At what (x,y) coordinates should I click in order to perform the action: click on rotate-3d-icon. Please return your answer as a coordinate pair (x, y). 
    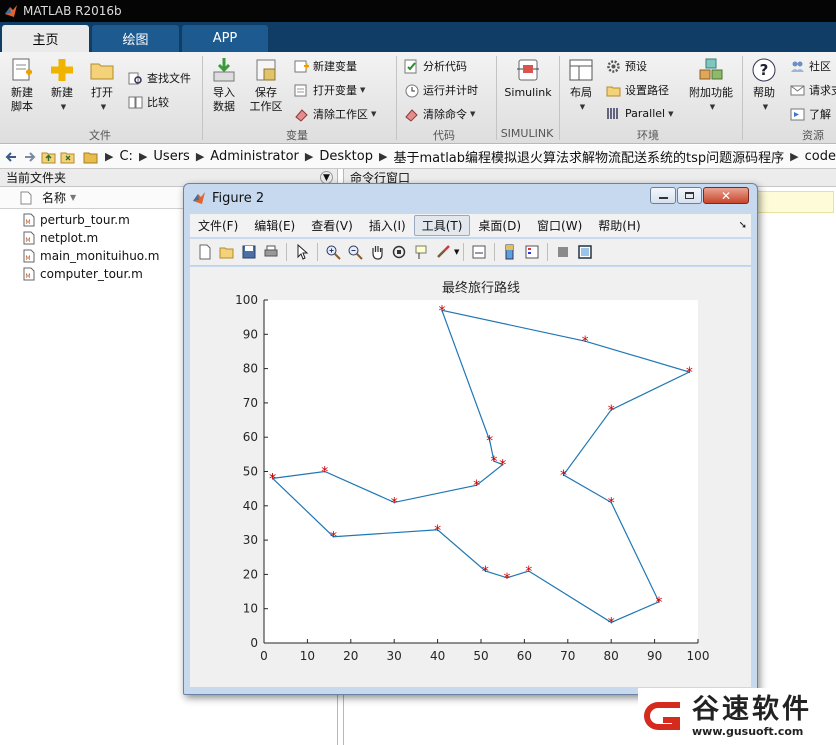
    Looking at the image, I should click on (399, 252).